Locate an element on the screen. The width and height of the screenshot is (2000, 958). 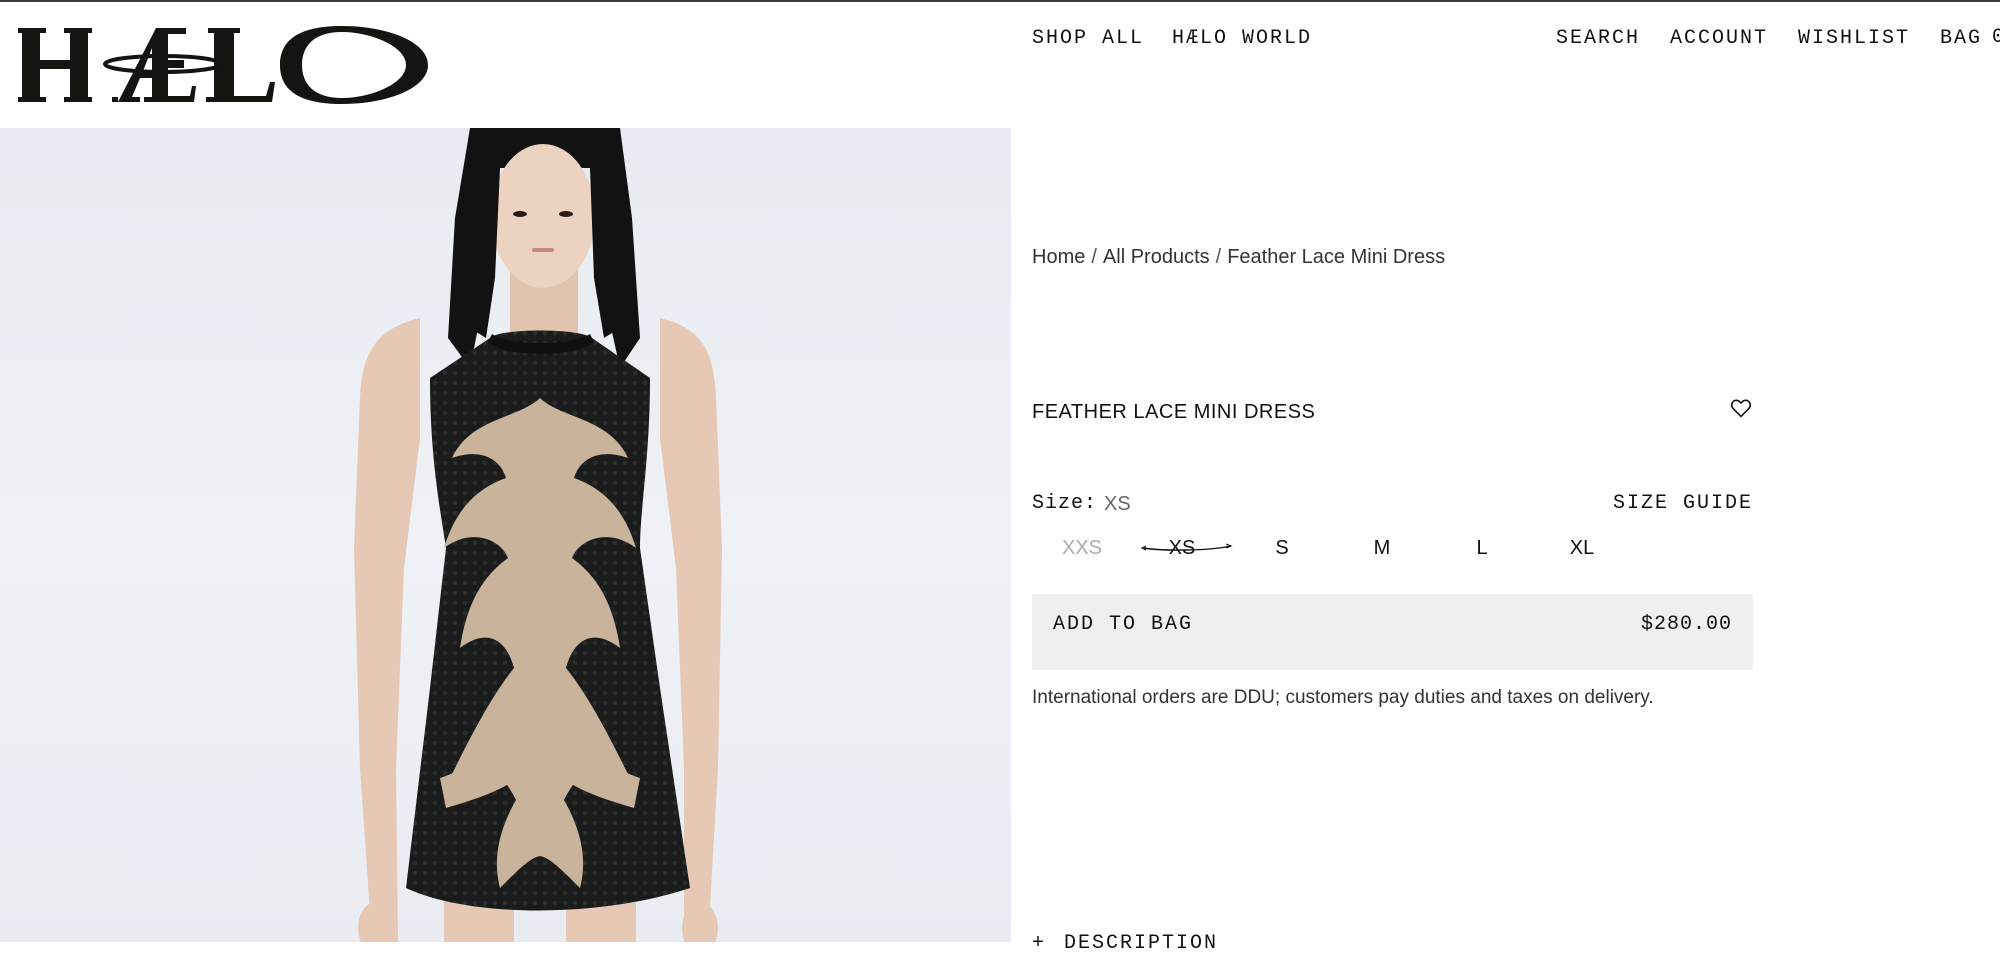
size-option-m: M is located at coordinates (1382, 548).